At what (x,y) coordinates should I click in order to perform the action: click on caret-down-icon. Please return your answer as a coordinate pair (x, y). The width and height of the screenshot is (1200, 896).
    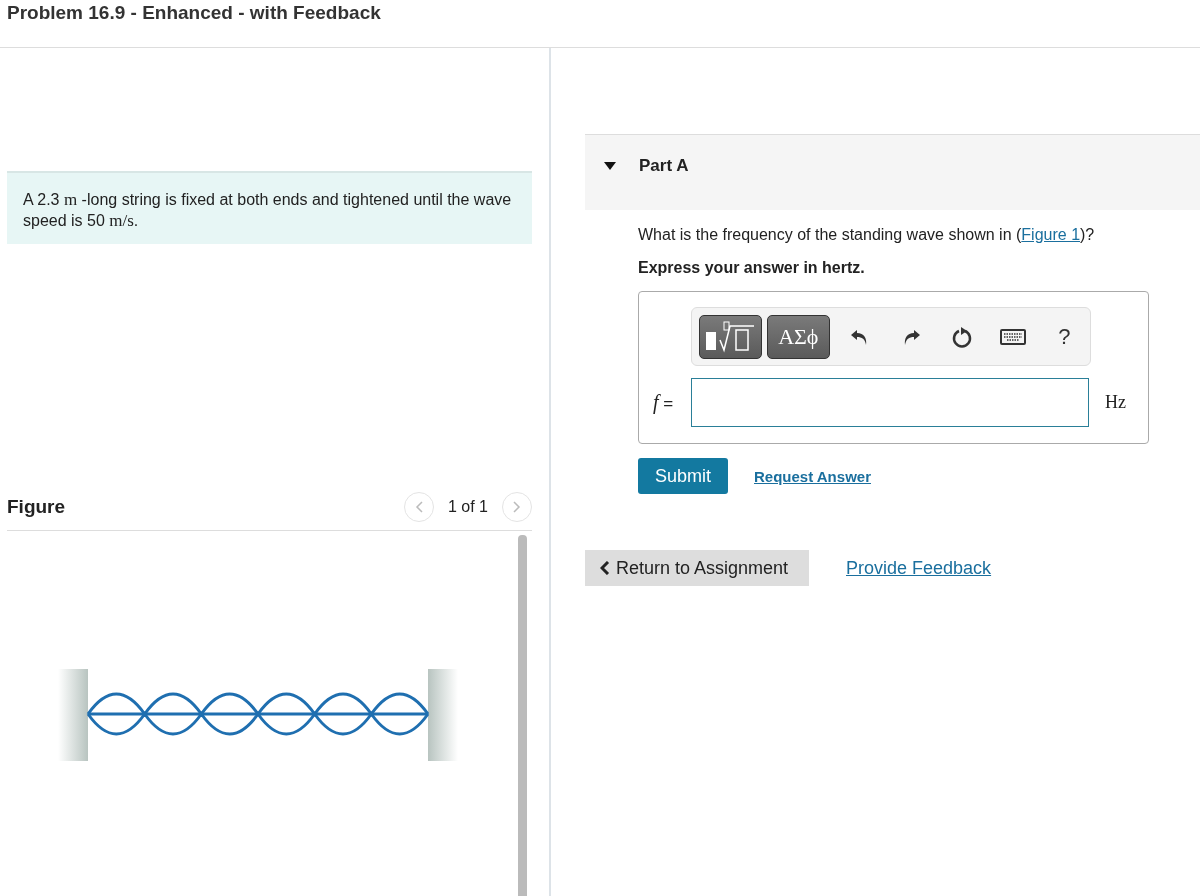
    Looking at the image, I should click on (610, 165).